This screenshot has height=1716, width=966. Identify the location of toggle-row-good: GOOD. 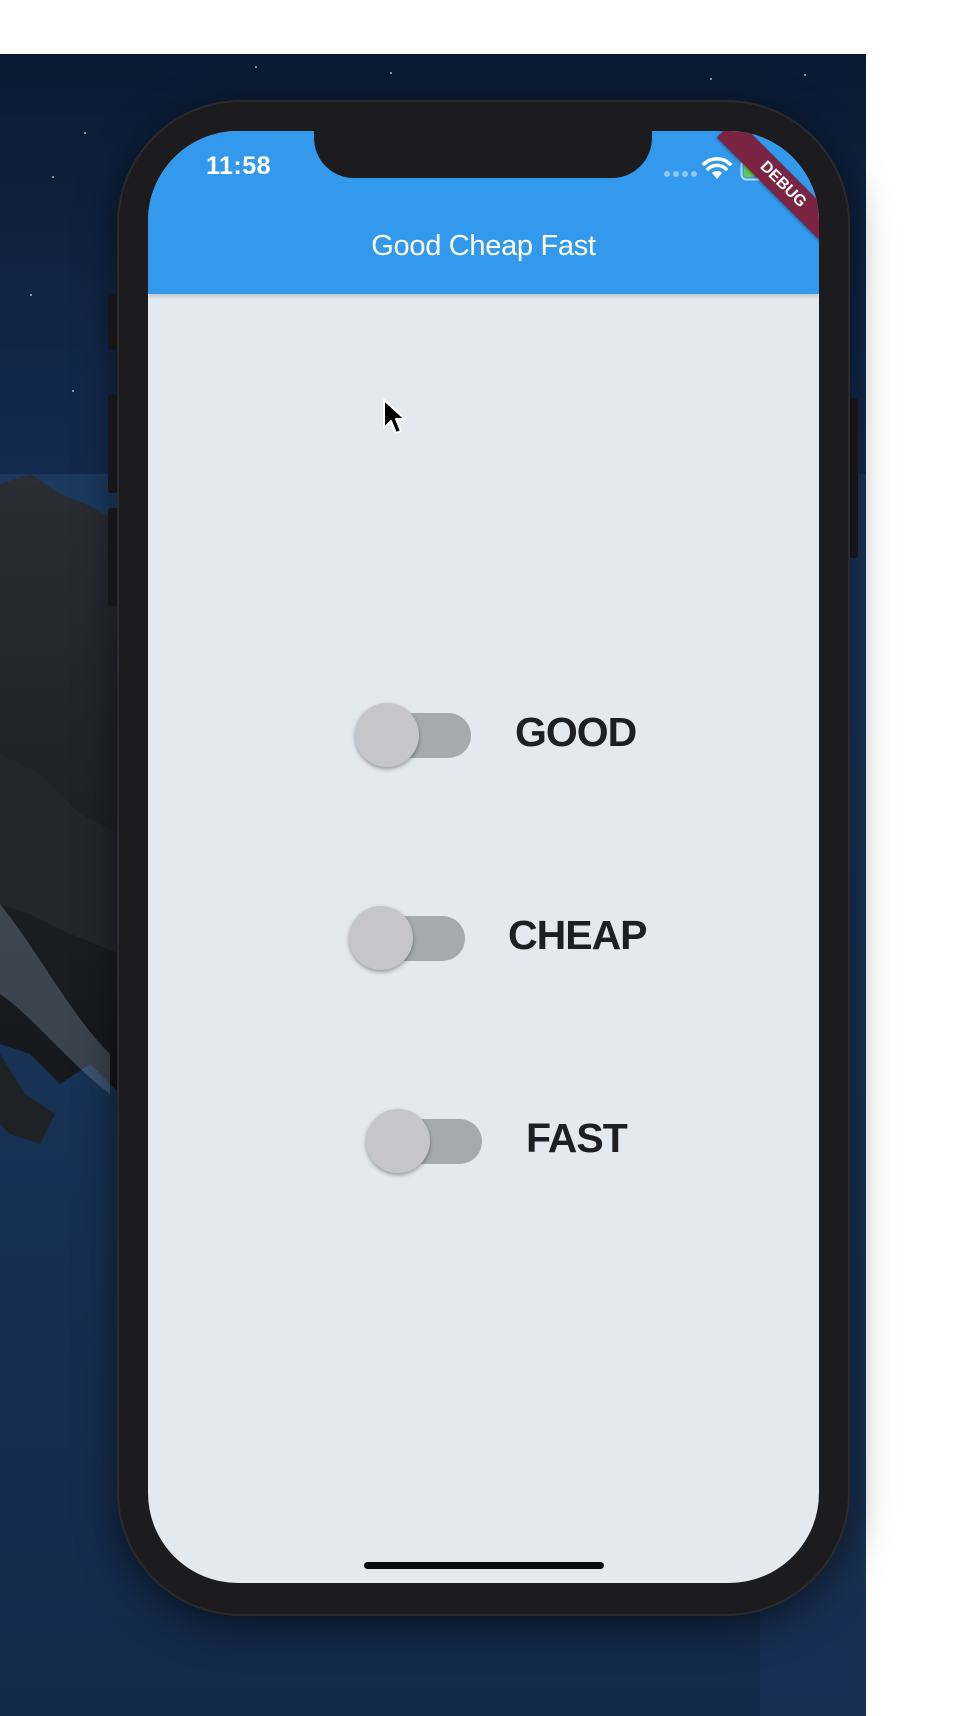
(505, 735).